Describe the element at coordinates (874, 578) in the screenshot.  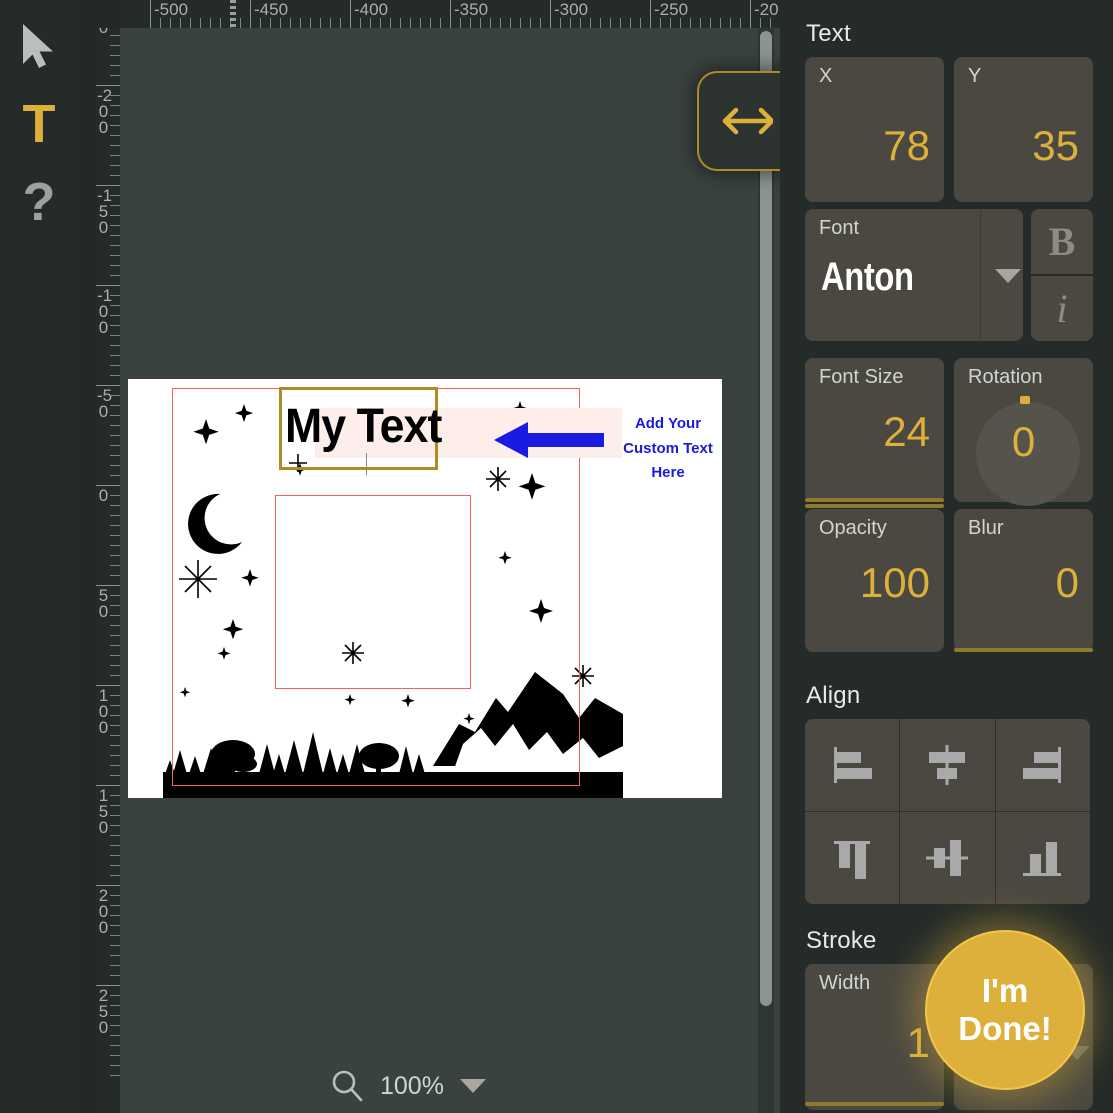
I see `opacity-field: Opacity 100` at that location.